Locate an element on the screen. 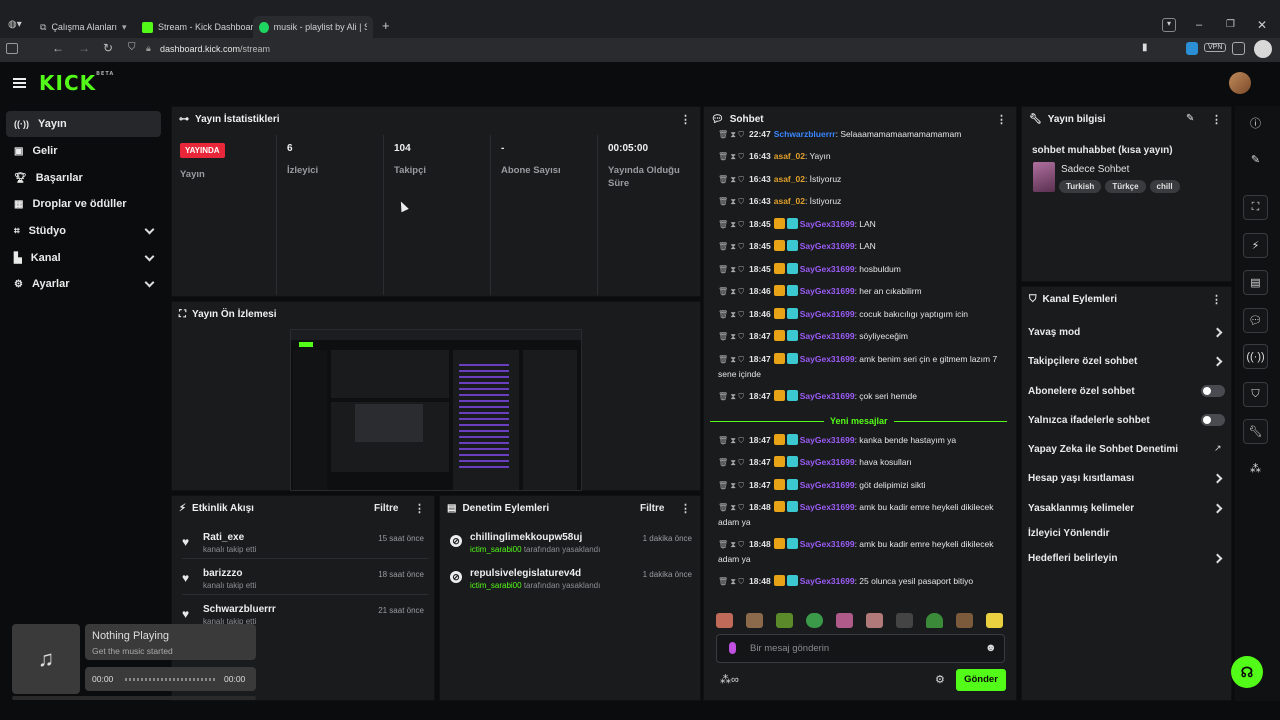  kick-logo: KICKBETA is located at coordinates (76, 83).